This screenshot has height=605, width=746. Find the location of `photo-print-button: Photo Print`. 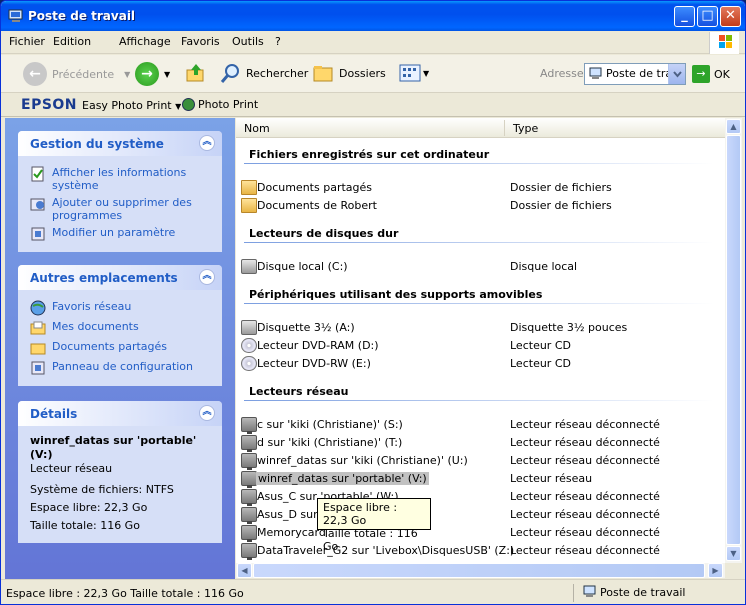

photo-print-button: Photo Print is located at coordinates (220, 104).